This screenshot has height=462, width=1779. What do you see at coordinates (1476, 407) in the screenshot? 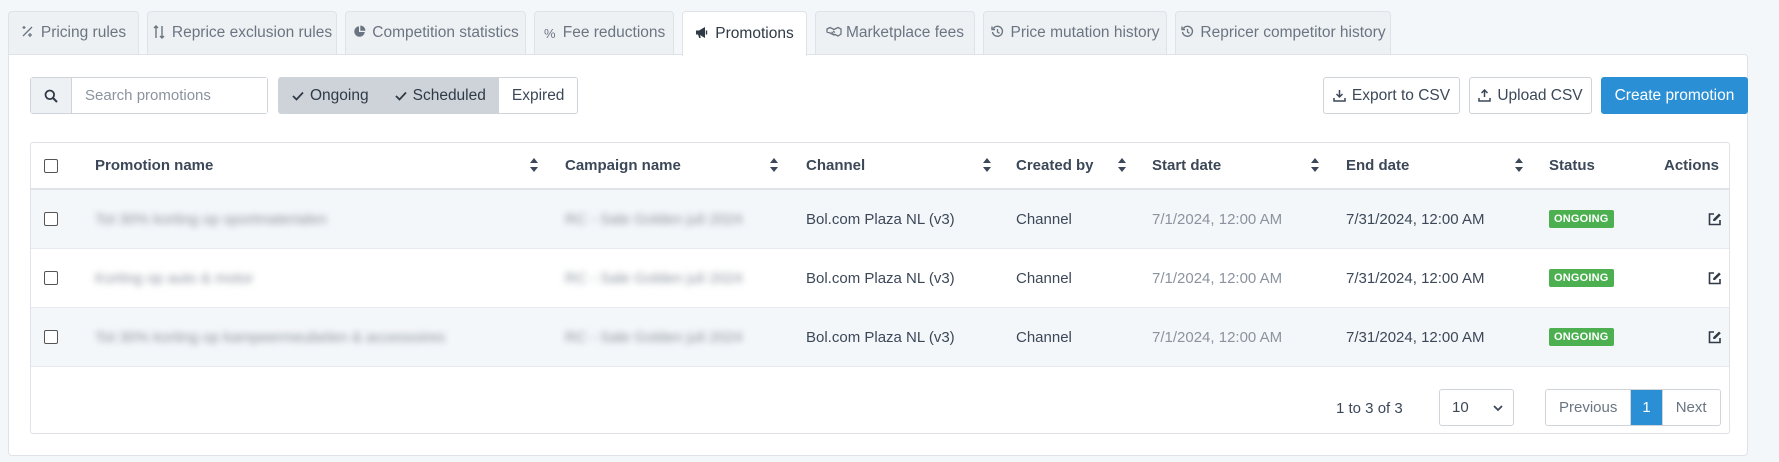
I see `page-size-select: 10` at bounding box center [1476, 407].